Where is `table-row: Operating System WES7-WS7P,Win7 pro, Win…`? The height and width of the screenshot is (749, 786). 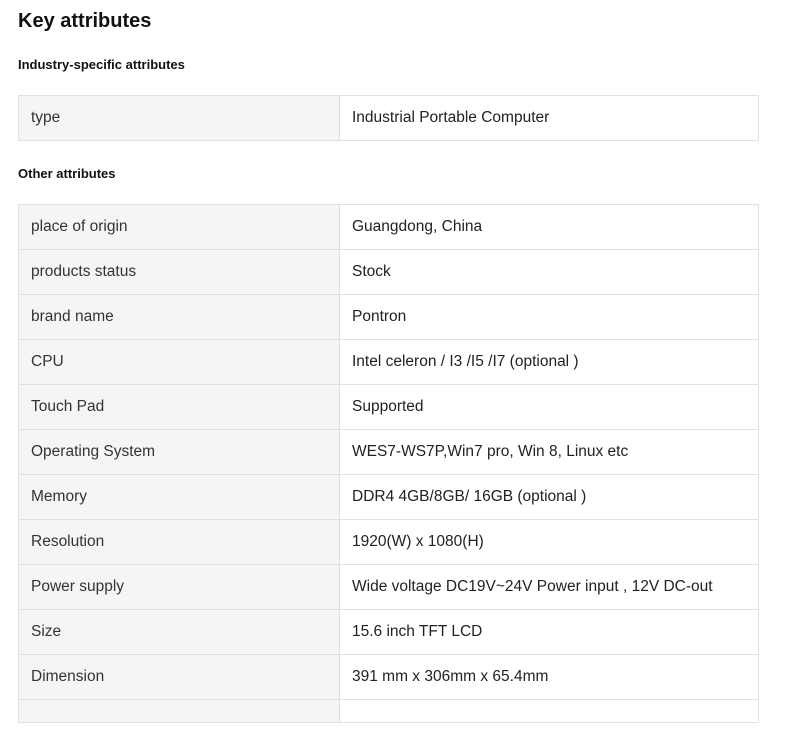 table-row: Operating System WES7-WS7P,Win7 pro, Win… is located at coordinates (388, 452).